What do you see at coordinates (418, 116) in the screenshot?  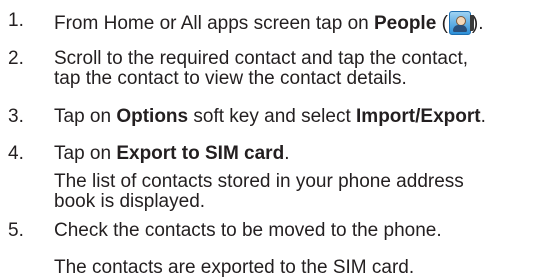 I see `import-export-label: Import/Export` at bounding box center [418, 116].